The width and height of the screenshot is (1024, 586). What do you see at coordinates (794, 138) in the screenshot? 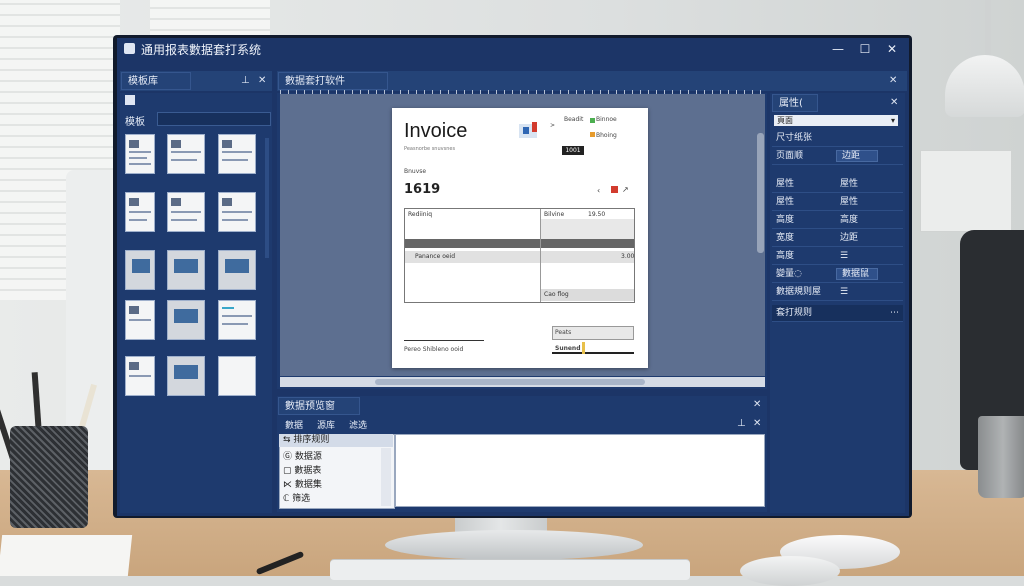
I see `property-label: 尺寸纸张` at bounding box center [794, 138].